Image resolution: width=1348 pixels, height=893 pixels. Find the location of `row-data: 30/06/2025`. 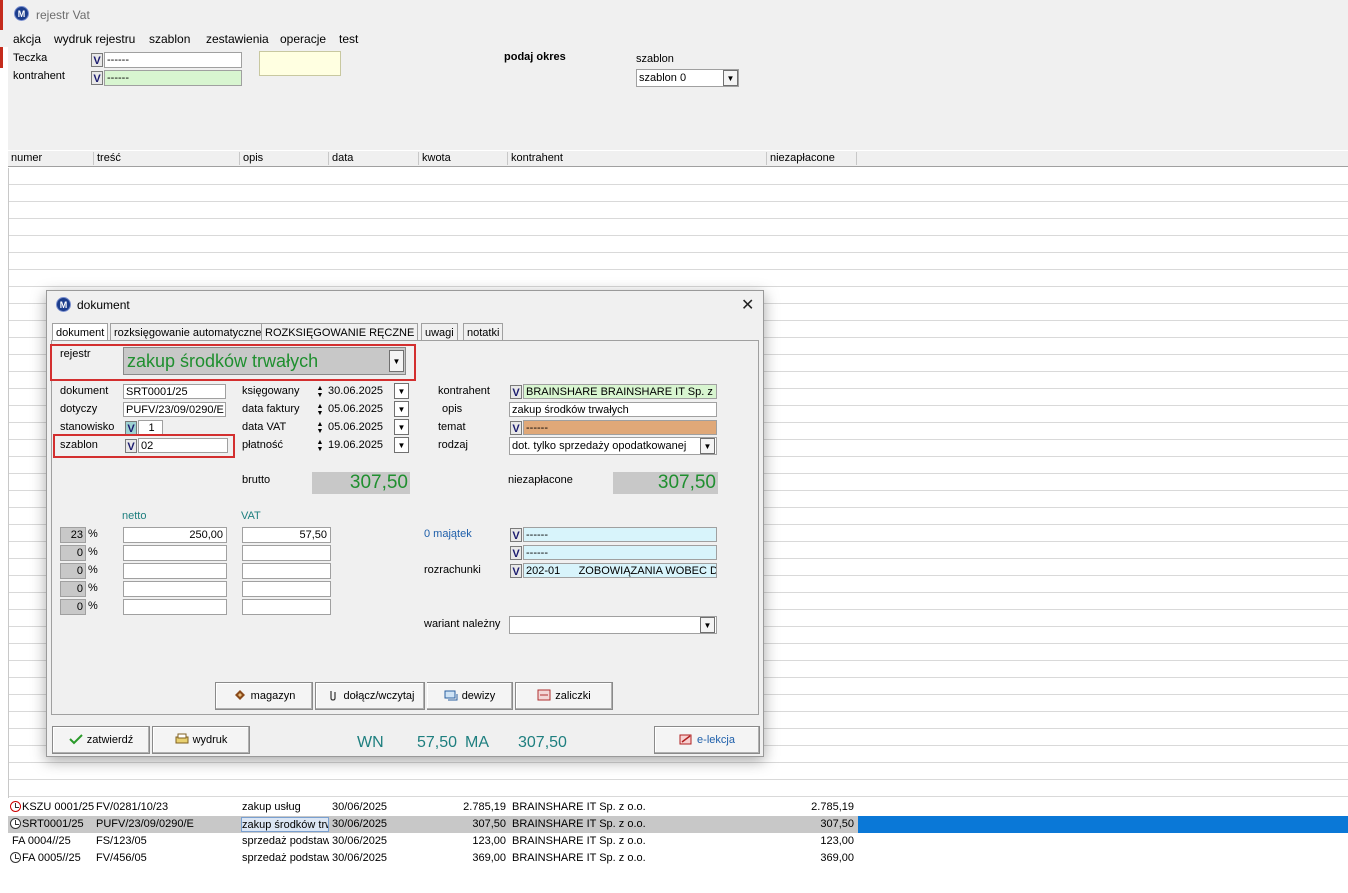

row-data: 30/06/2025 is located at coordinates (360, 841).